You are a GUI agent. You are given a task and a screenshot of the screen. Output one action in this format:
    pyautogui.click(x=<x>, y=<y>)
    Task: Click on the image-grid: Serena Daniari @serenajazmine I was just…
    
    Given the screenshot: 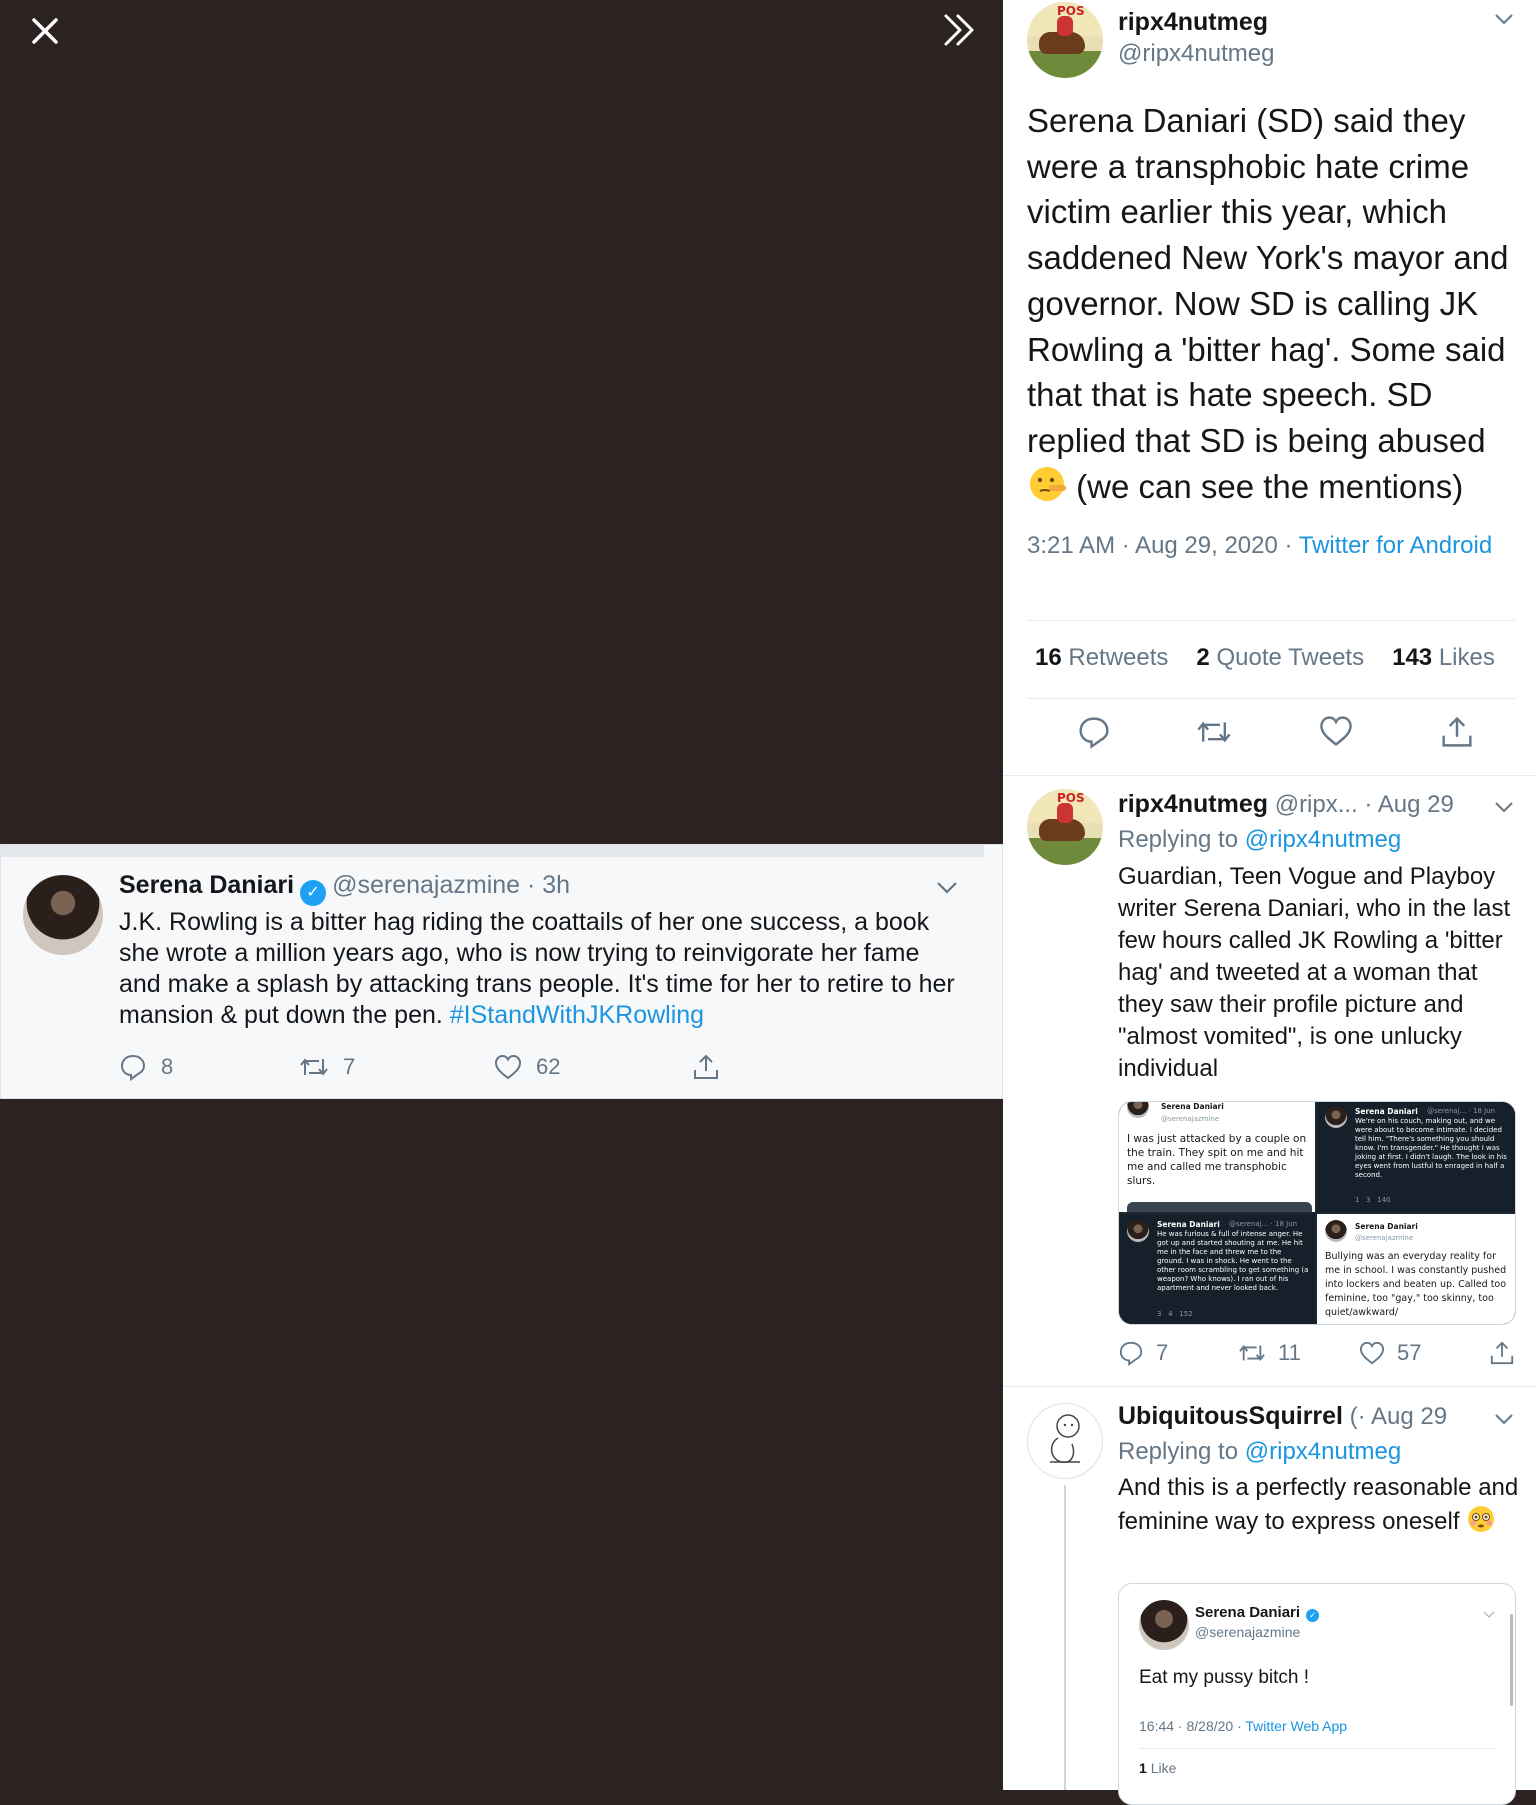 What is the action you would take?
    pyautogui.click(x=1317, y=1213)
    